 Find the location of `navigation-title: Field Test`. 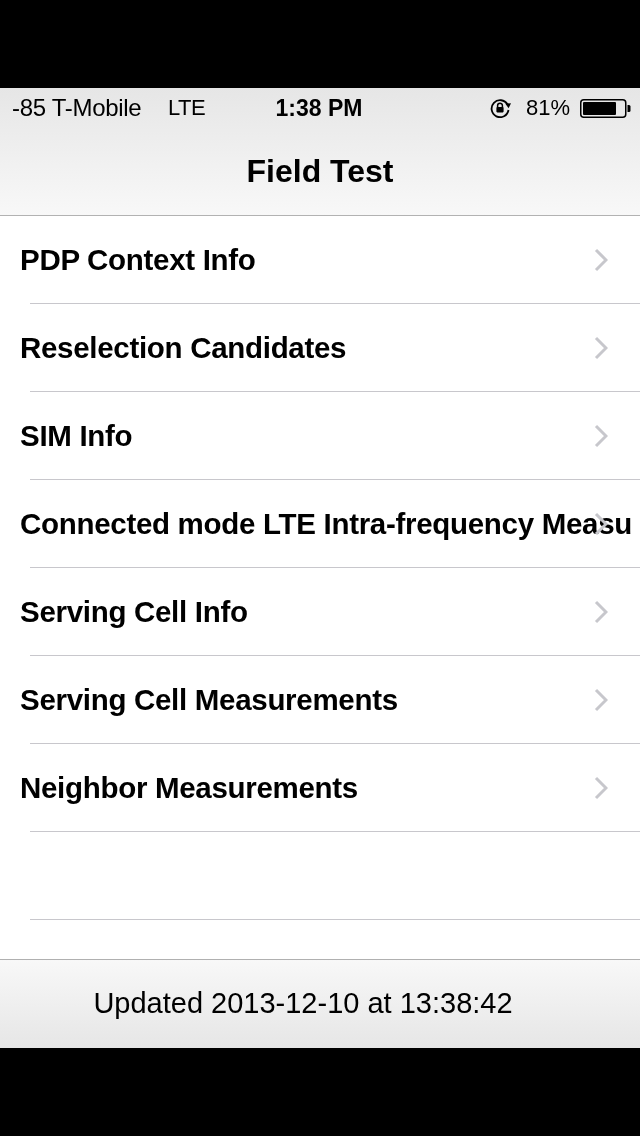

navigation-title: Field Test is located at coordinates (320, 170).